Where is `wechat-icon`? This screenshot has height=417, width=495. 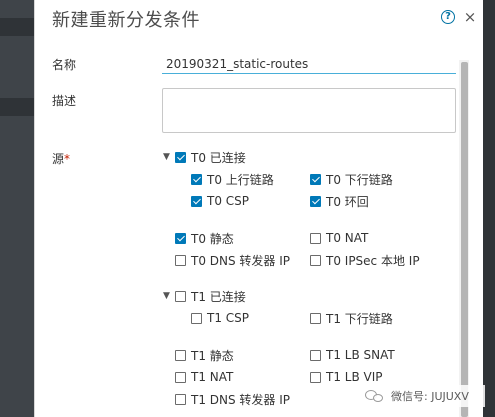
wechat-icon is located at coordinates (375, 396).